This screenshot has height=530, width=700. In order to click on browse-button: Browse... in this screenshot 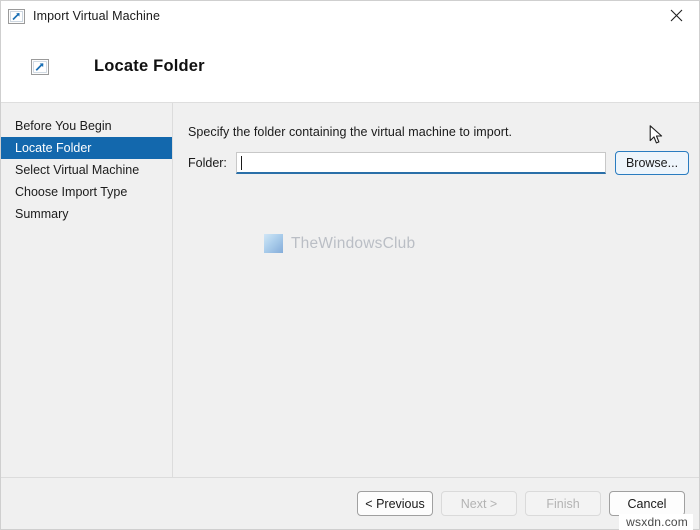, I will do `click(652, 163)`.